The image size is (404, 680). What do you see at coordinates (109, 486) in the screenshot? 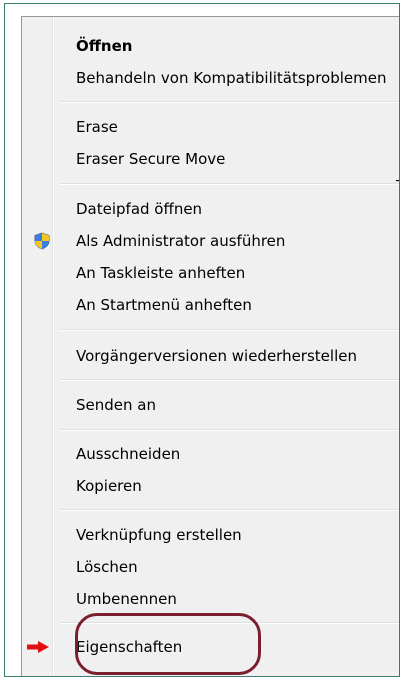
I see `menu-item-label: Kopieren` at bounding box center [109, 486].